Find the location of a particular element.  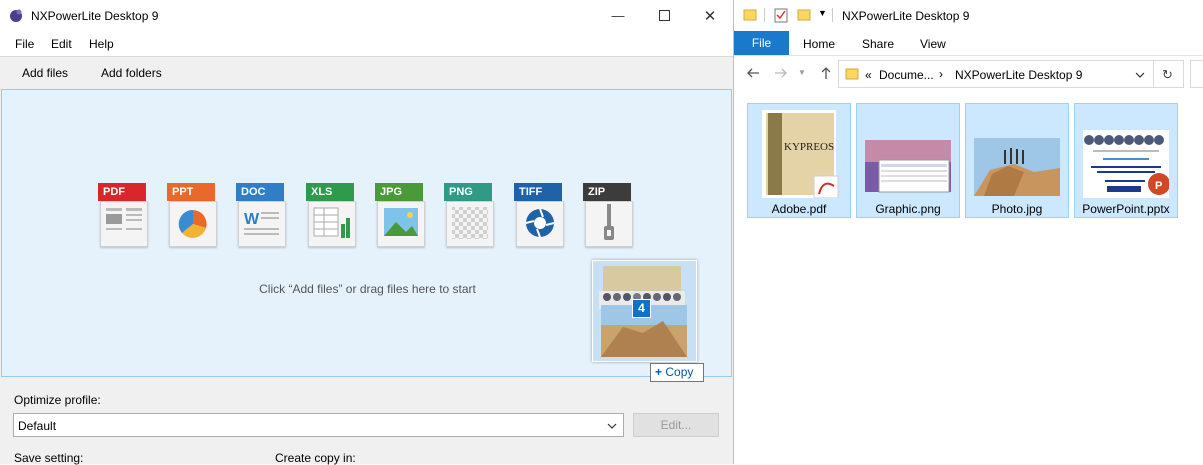

menu-bar: File Edit Help is located at coordinates (366, 44).